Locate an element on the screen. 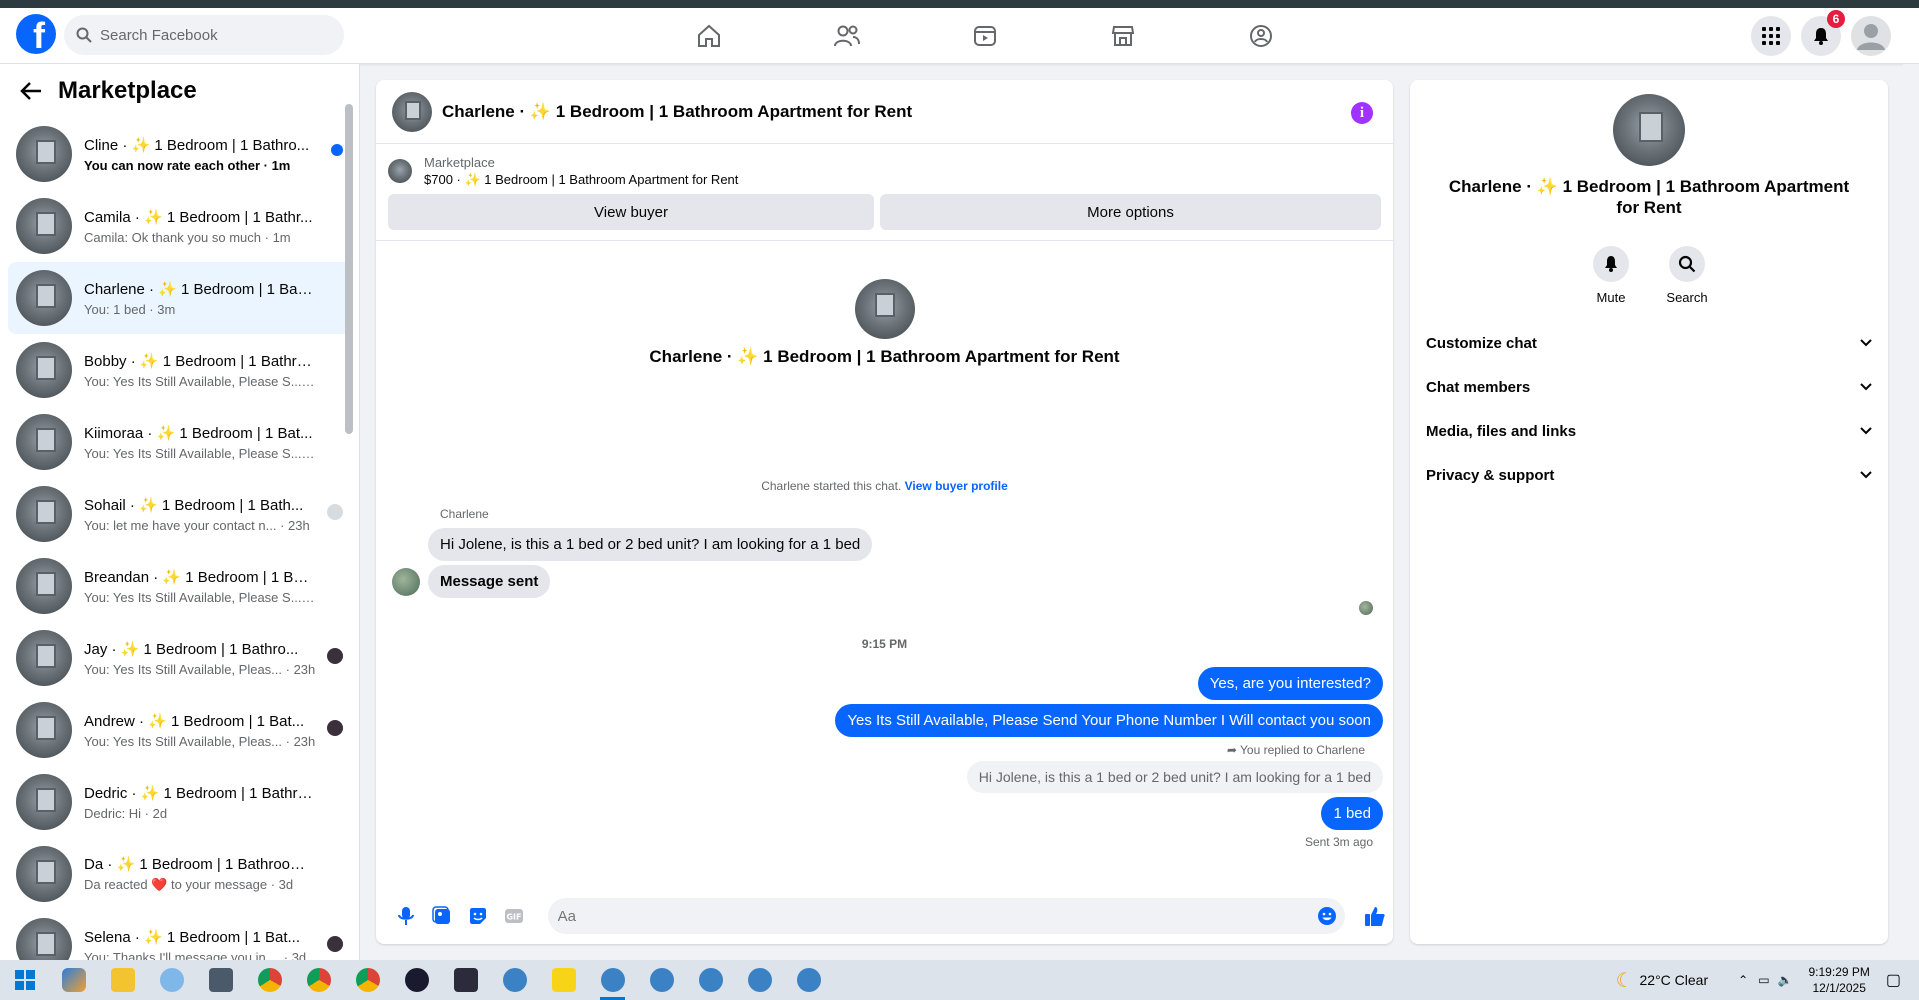 The width and height of the screenshot is (1919, 1000). listing-avatar is located at coordinates (44, 658).